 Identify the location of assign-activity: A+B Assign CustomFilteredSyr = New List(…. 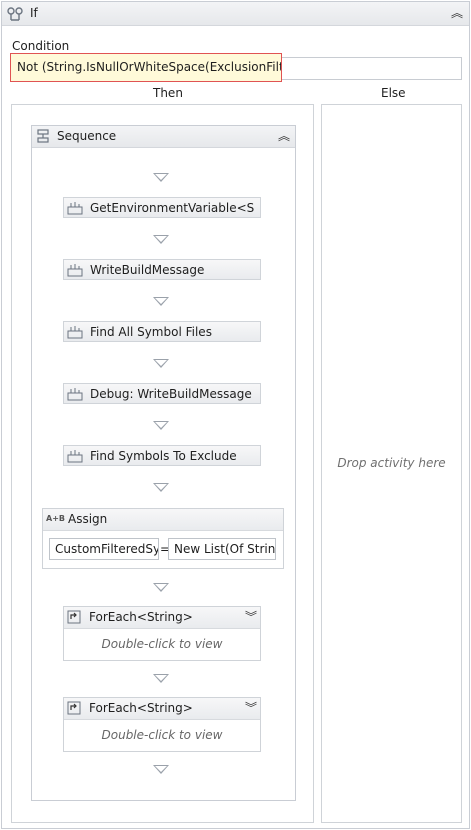
(163, 538).